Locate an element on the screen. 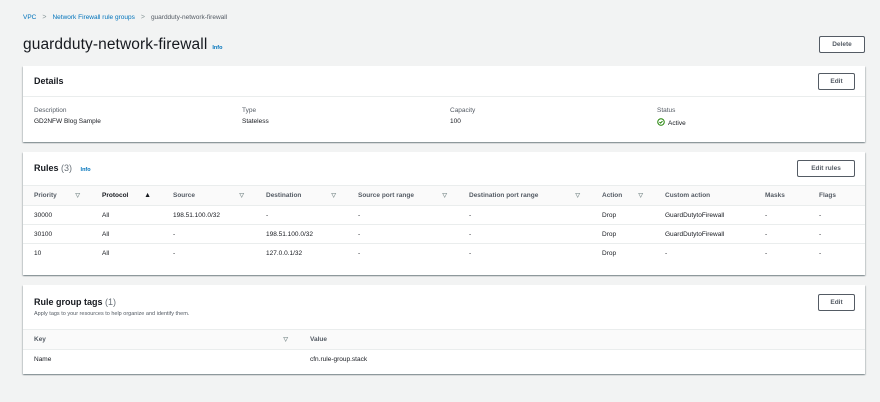 The height and width of the screenshot is (402, 880). rules-header: Rules (3) Info Edit rules is located at coordinates (444, 168).